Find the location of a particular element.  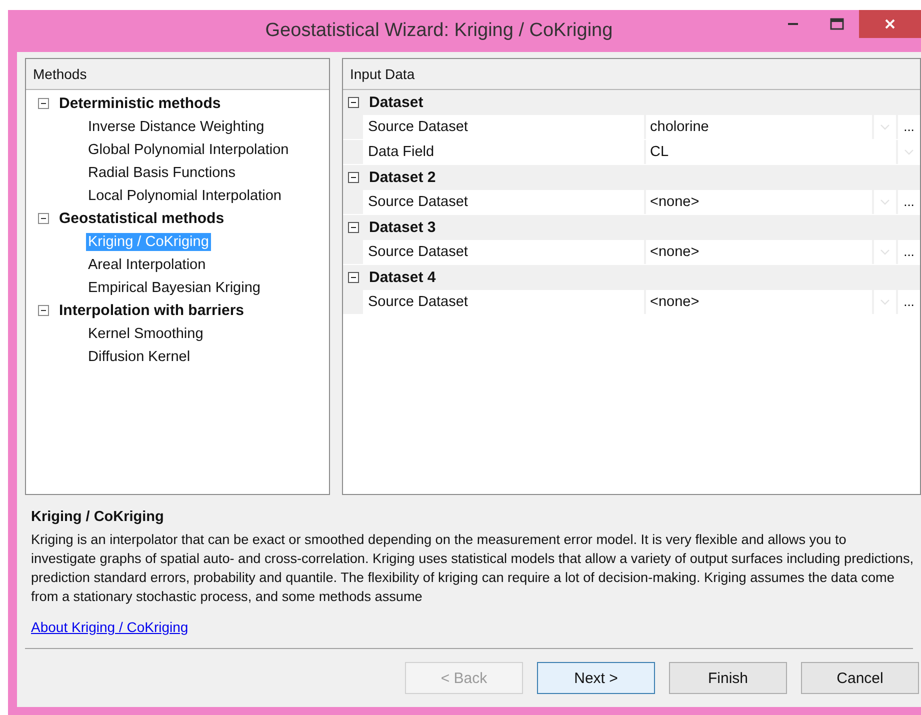

tree-item: Inverse Distance Weighting is located at coordinates (176, 127).